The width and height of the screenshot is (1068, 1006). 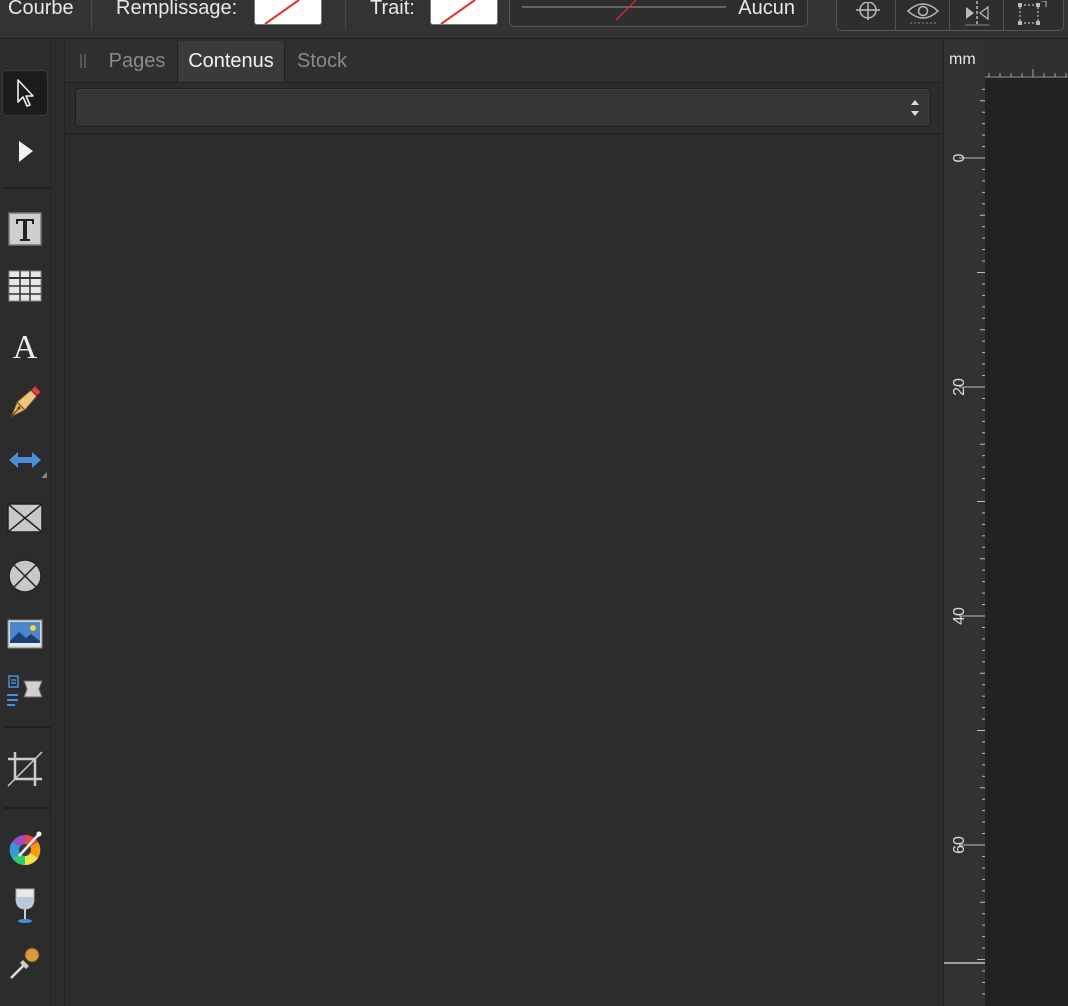 What do you see at coordinates (288, 12) in the screenshot?
I see `fill-swatch` at bounding box center [288, 12].